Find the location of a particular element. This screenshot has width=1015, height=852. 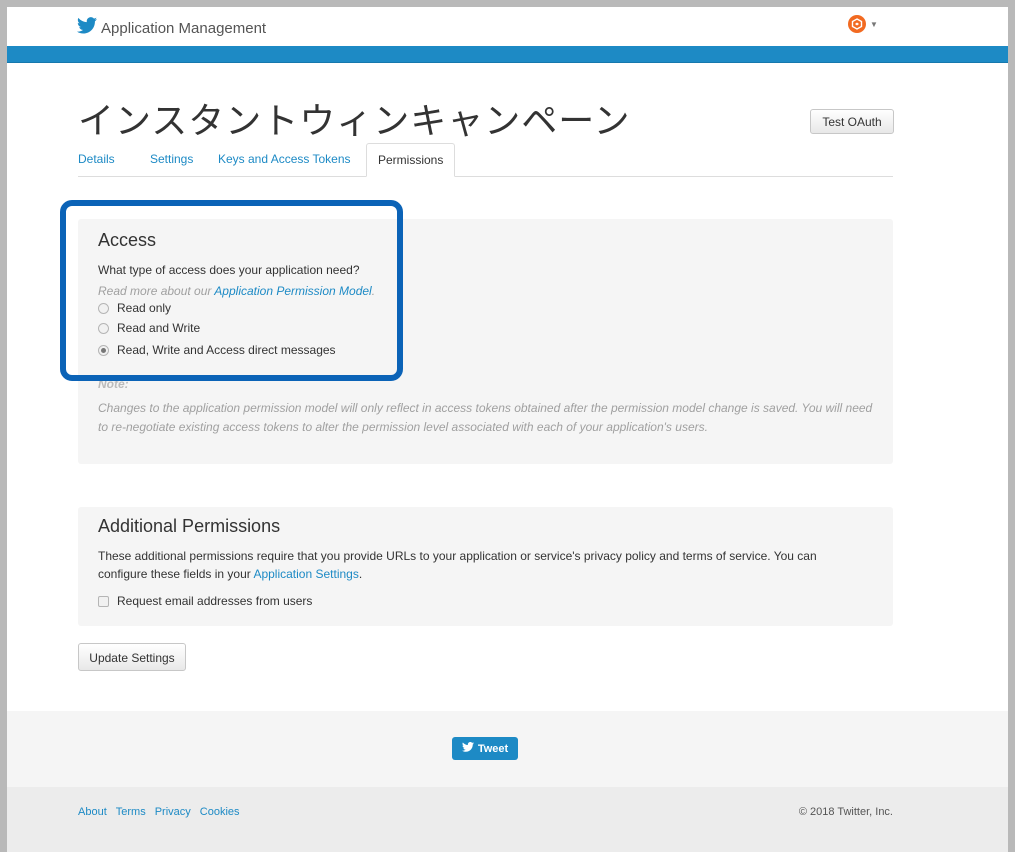

radio-read-only: Read only is located at coordinates (134, 308).